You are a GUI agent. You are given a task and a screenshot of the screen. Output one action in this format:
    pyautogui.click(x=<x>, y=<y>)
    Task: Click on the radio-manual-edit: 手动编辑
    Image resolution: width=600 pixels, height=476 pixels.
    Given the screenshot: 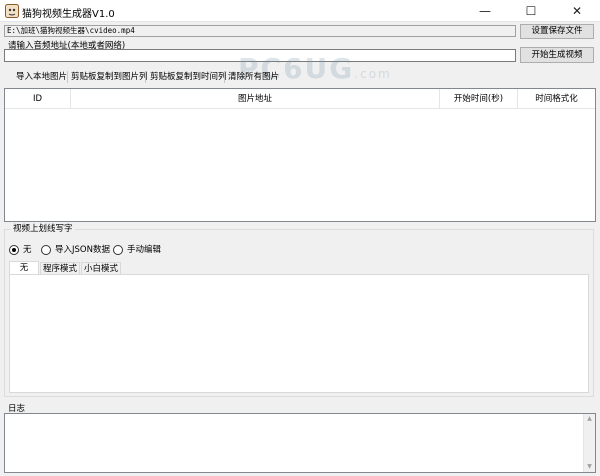 What is the action you would take?
    pyautogui.click(x=143, y=250)
    